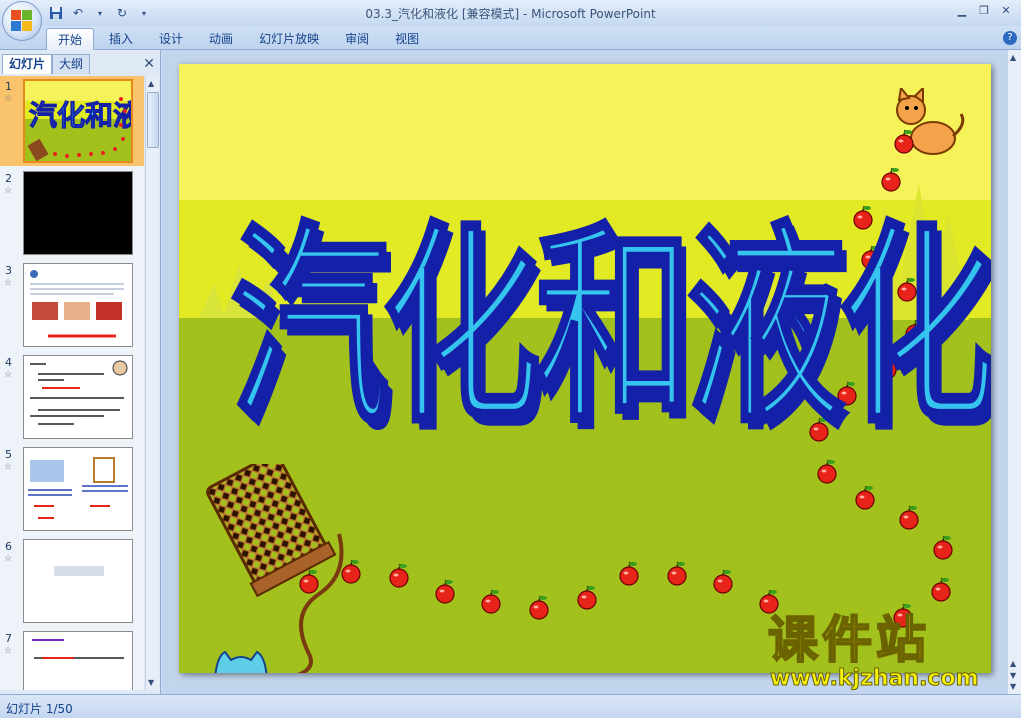 The width and height of the screenshot is (1021, 718). What do you see at coordinates (81, 115) in the screenshot?
I see `svg-text: 汽化和液化` at bounding box center [81, 115].